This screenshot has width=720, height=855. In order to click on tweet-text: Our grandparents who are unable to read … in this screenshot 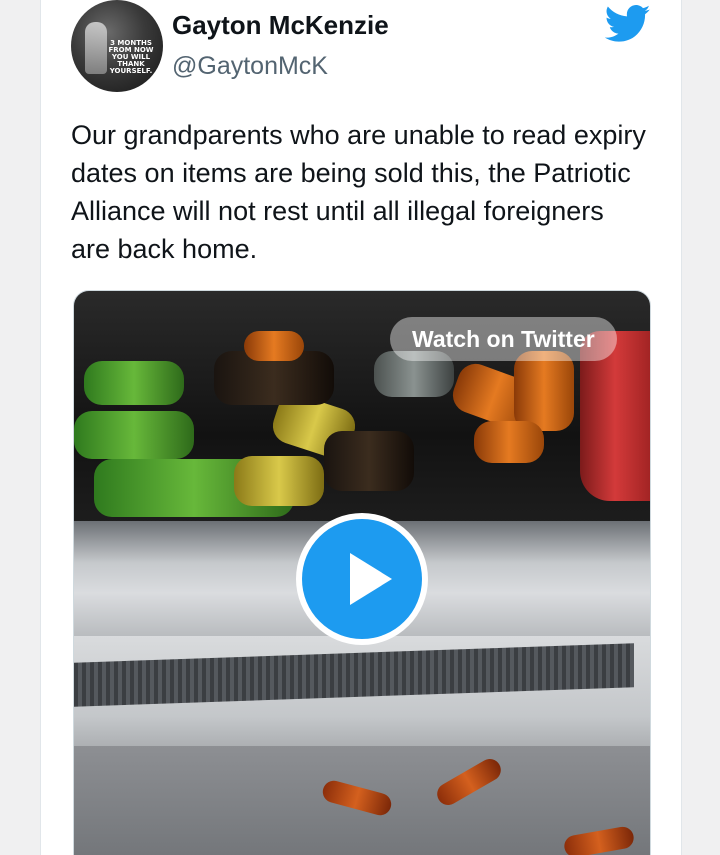, I will do `click(358, 192)`.